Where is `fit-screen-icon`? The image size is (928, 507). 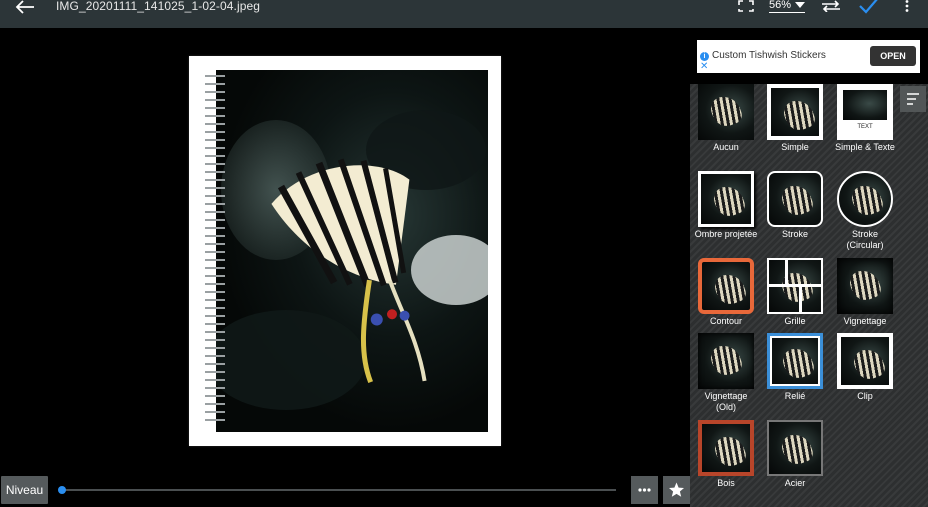
fit-screen-icon is located at coordinates (746, 6).